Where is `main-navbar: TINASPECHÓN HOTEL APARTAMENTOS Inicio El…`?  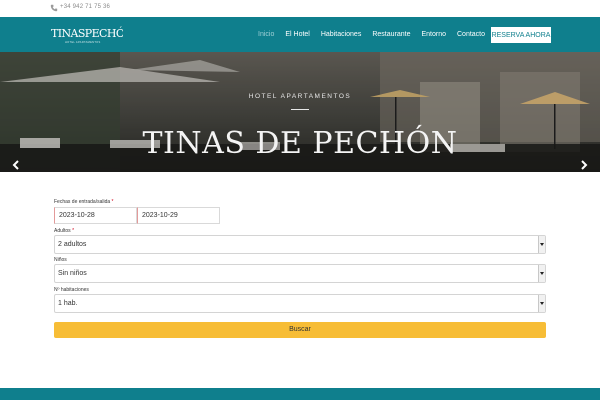 main-navbar: TINASPECHÓN HOTEL APARTAMENTOS Inicio El… is located at coordinates (300, 34).